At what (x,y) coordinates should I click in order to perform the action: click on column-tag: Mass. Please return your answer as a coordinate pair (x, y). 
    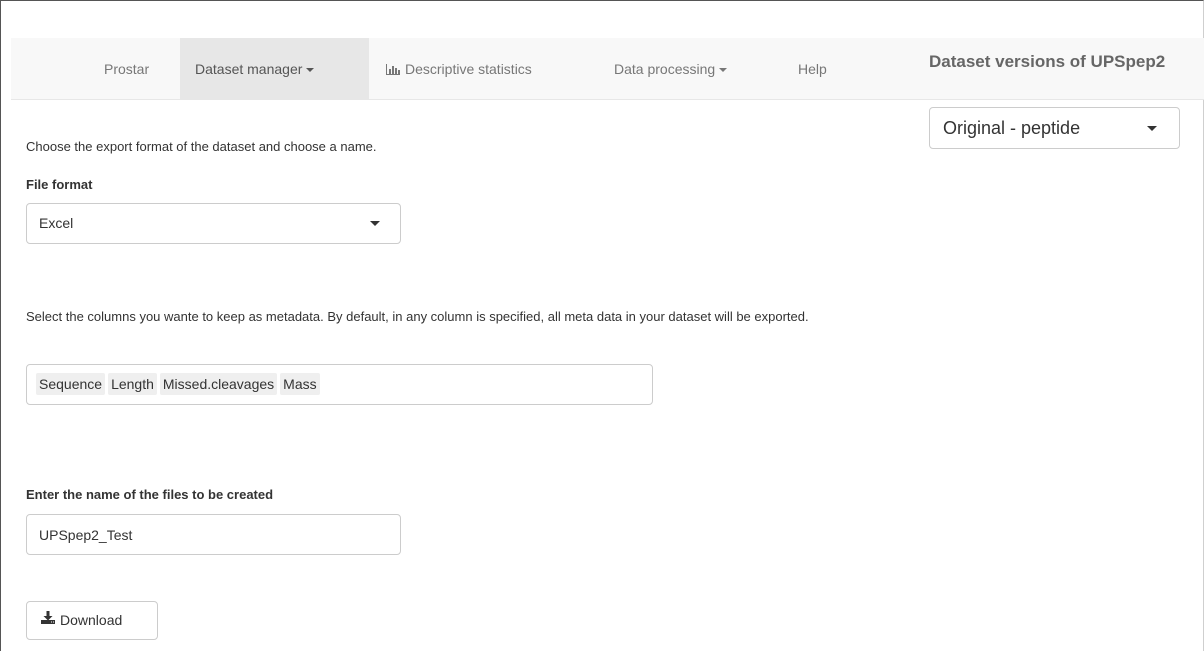
    Looking at the image, I should click on (300, 384).